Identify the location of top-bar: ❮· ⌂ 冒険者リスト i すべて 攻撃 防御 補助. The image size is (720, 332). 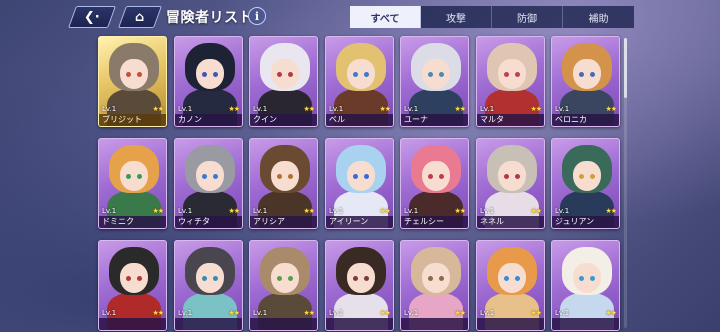
(360, 17).